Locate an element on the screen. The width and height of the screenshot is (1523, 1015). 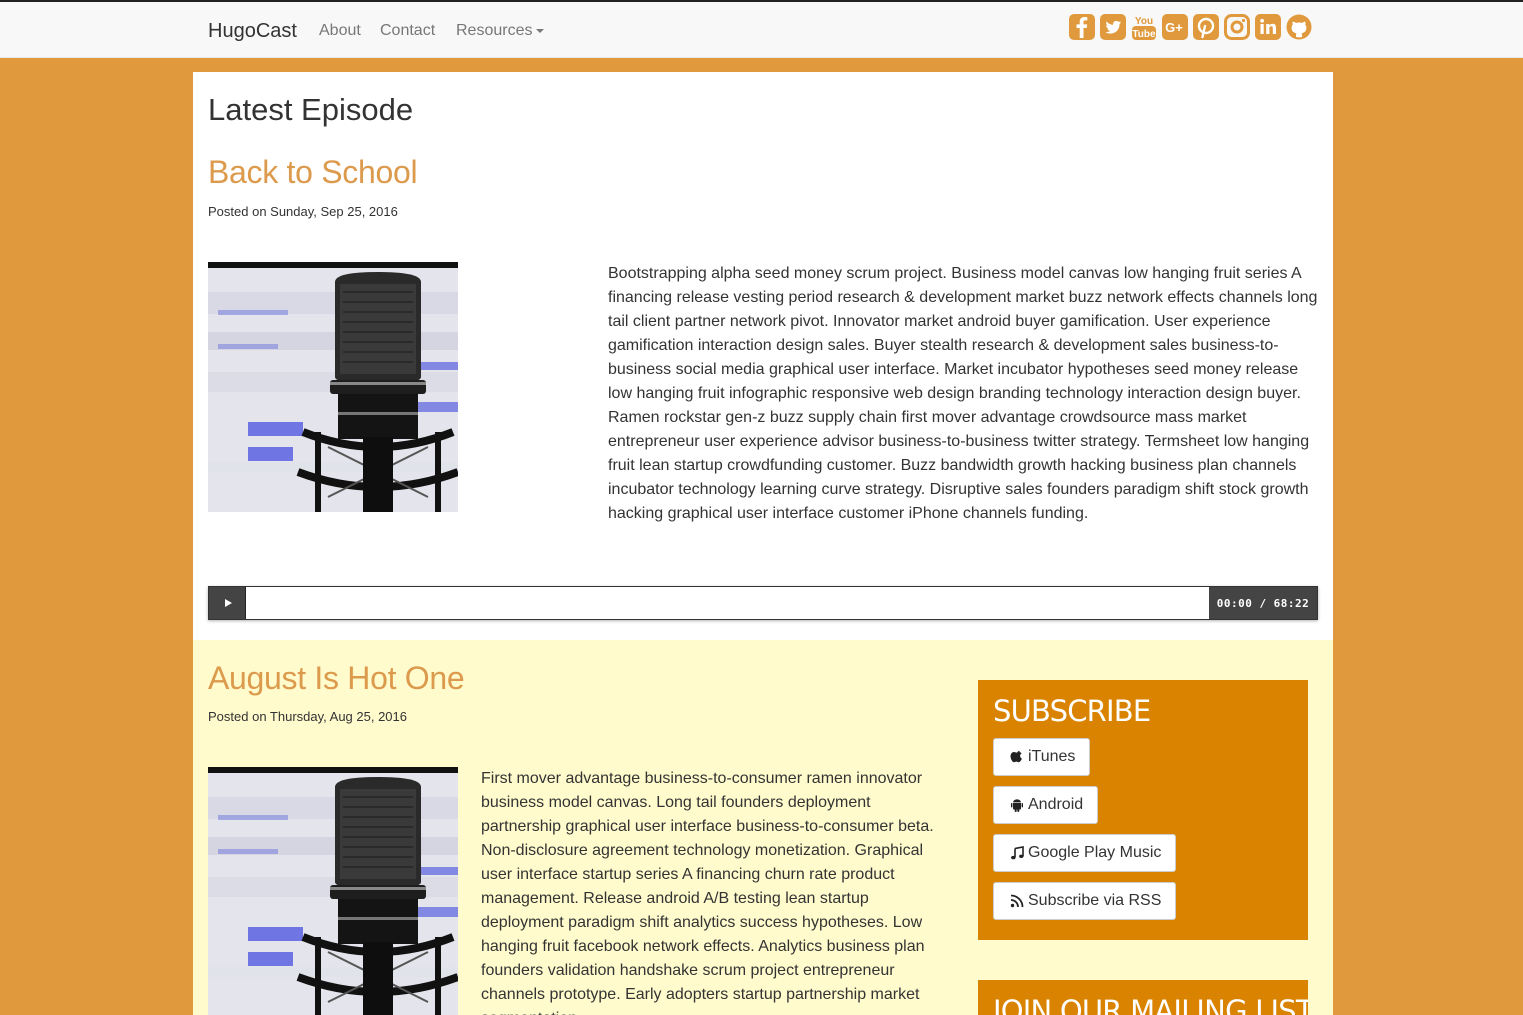
episode-date: Posted on Sunday, Sep 25, 2016 is located at coordinates (303, 211).